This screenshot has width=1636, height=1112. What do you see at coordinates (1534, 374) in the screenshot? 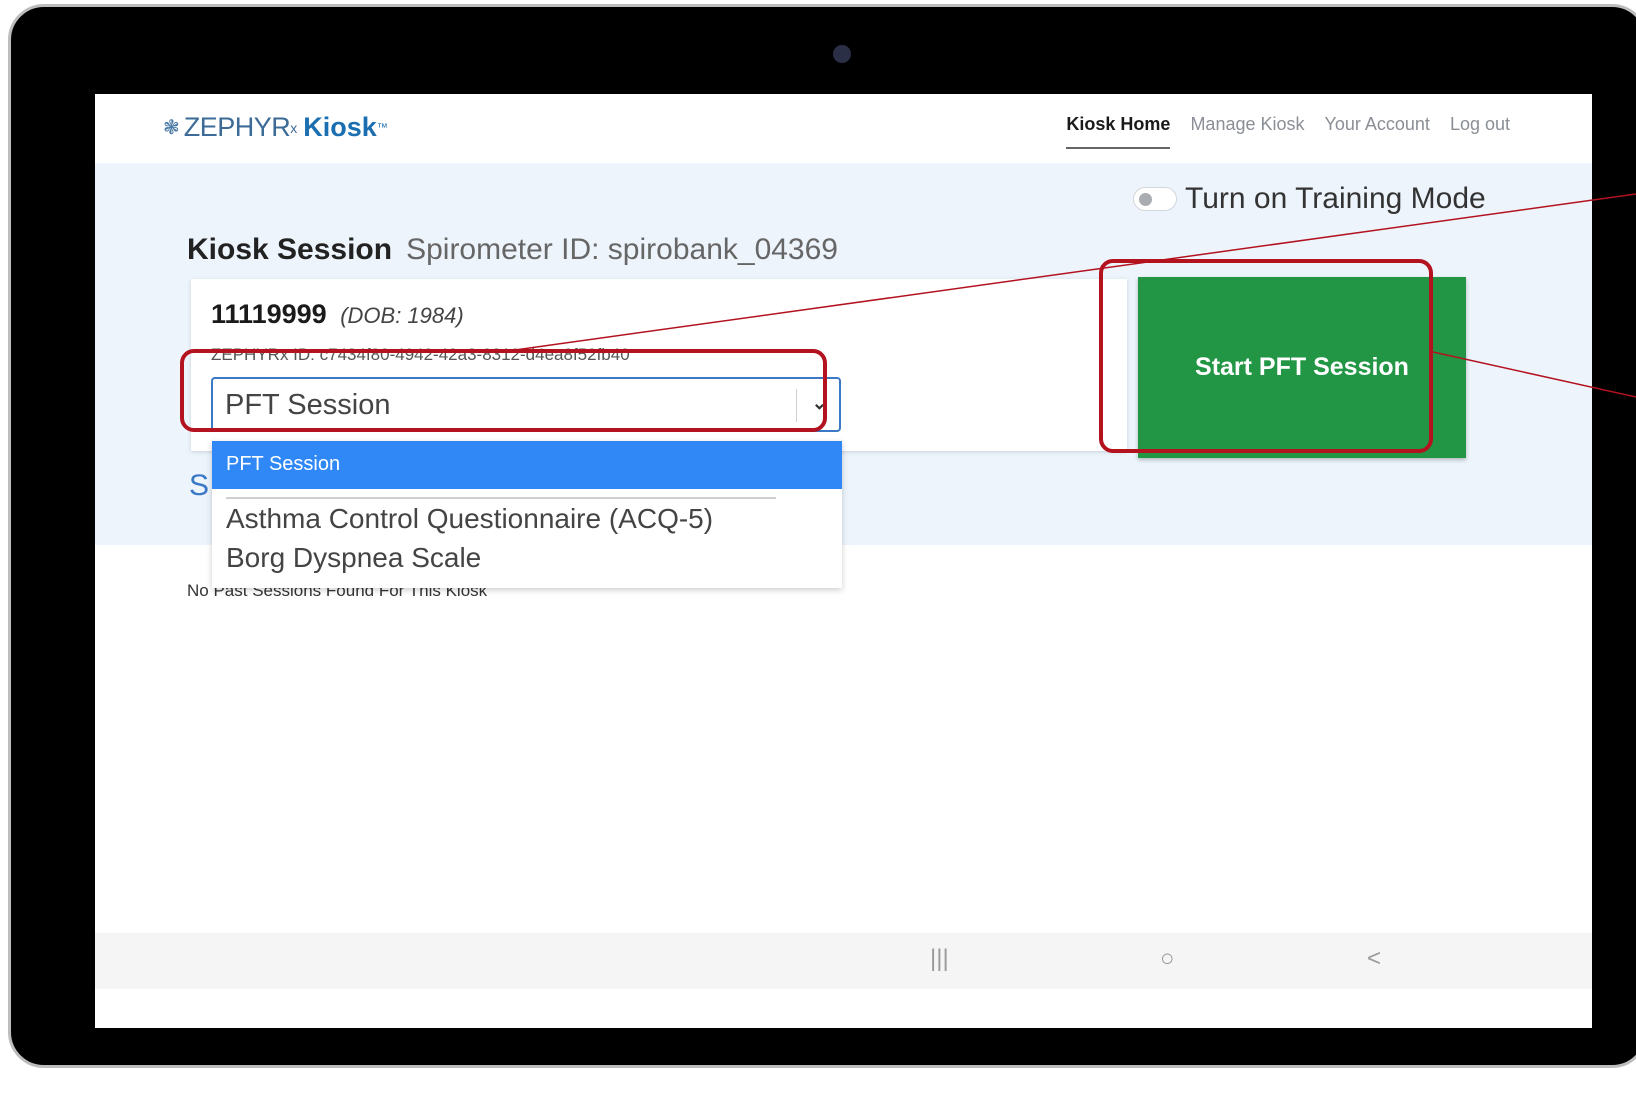
I see `callout-line-button` at bounding box center [1534, 374].